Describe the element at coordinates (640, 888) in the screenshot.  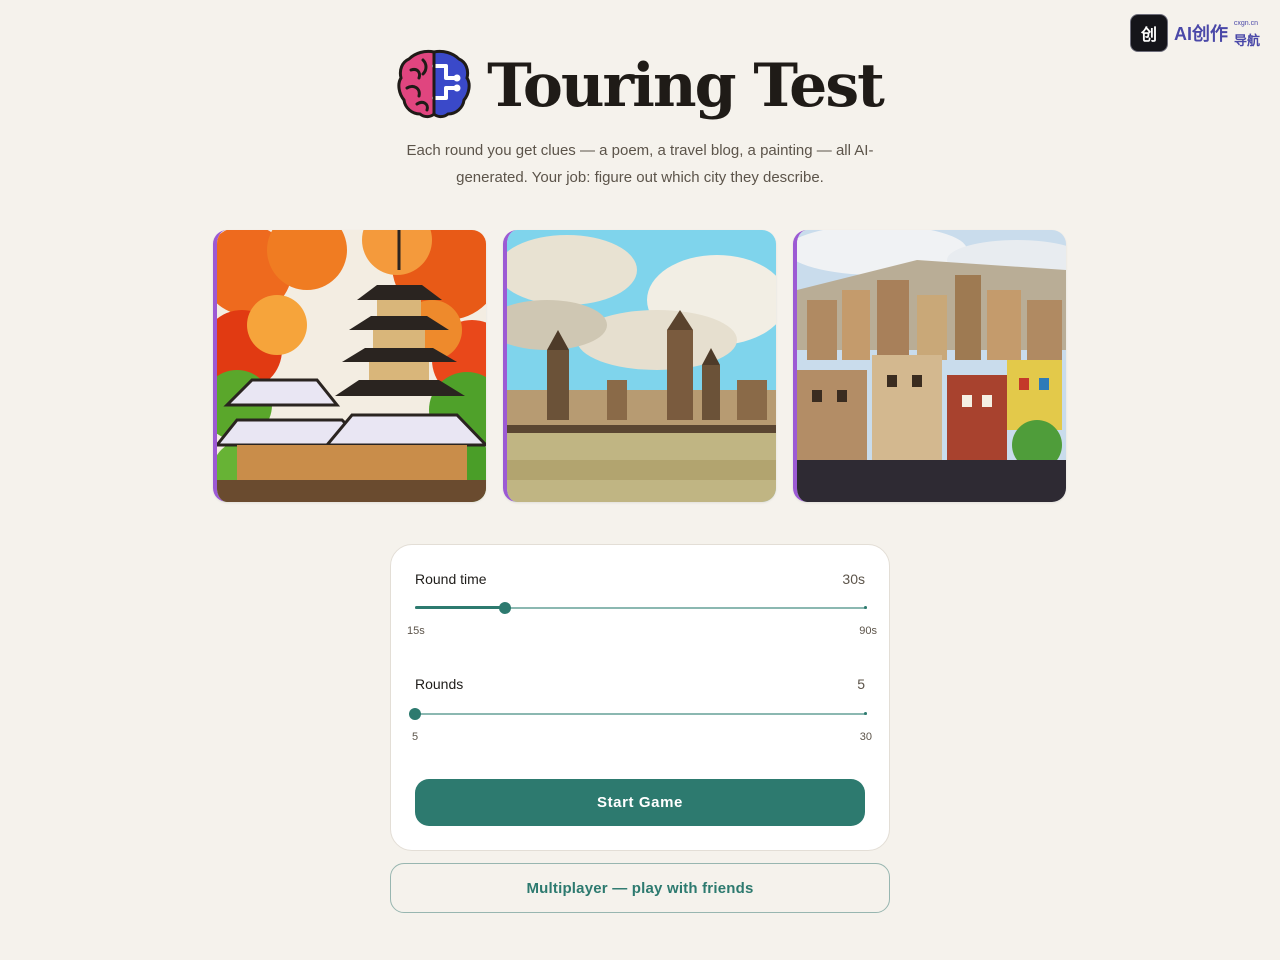
I see `multiplayer-button: Multiplayer — play with friends` at that location.